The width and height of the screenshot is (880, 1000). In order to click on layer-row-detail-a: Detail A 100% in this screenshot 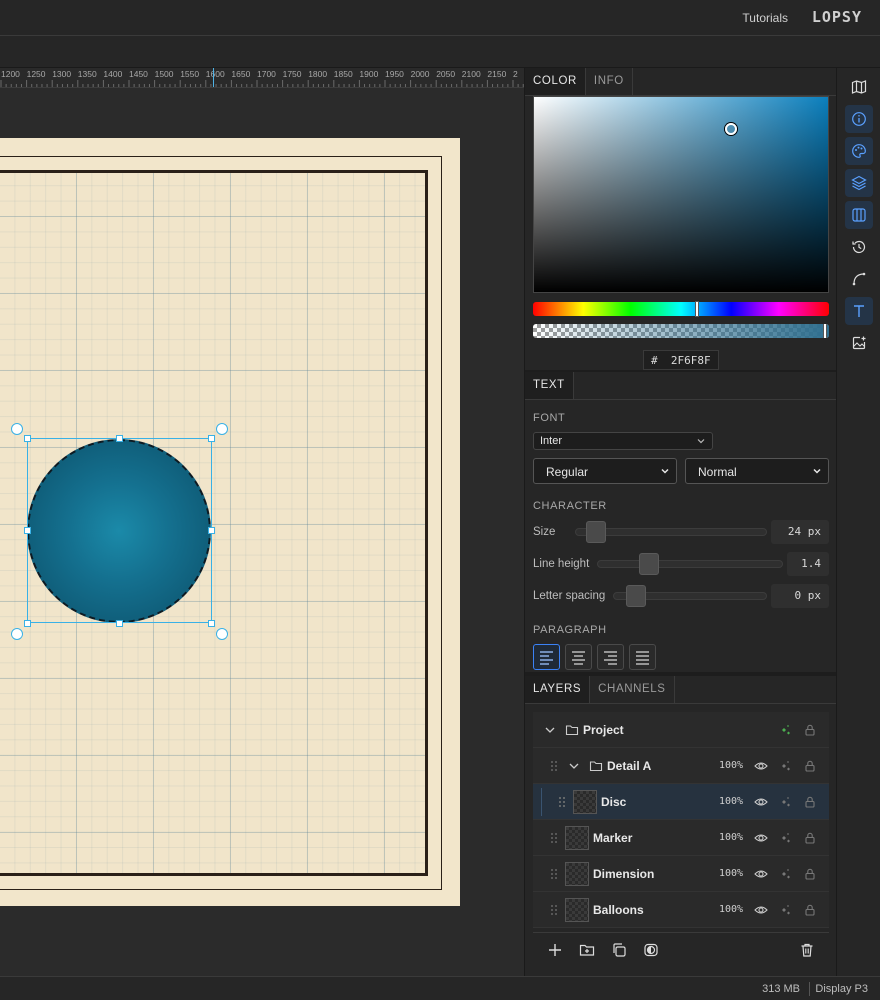, I will do `click(681, 766)`.